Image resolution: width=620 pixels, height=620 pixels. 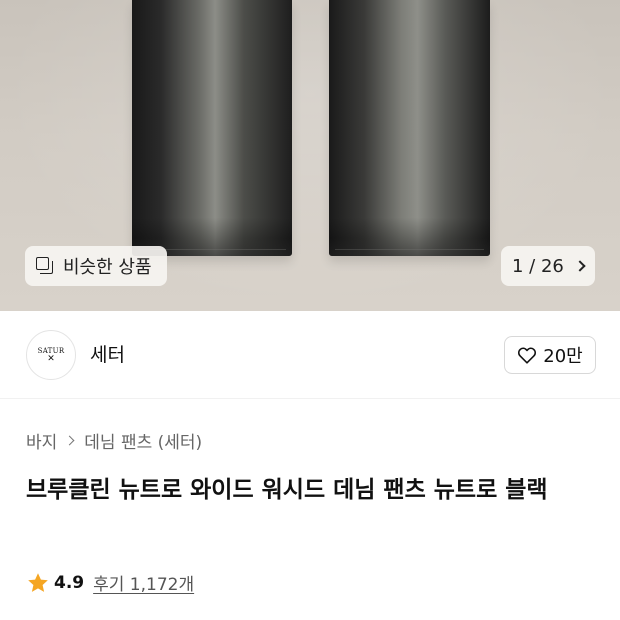 I want to click on like-count: 20만, so click(x=563, y=356).